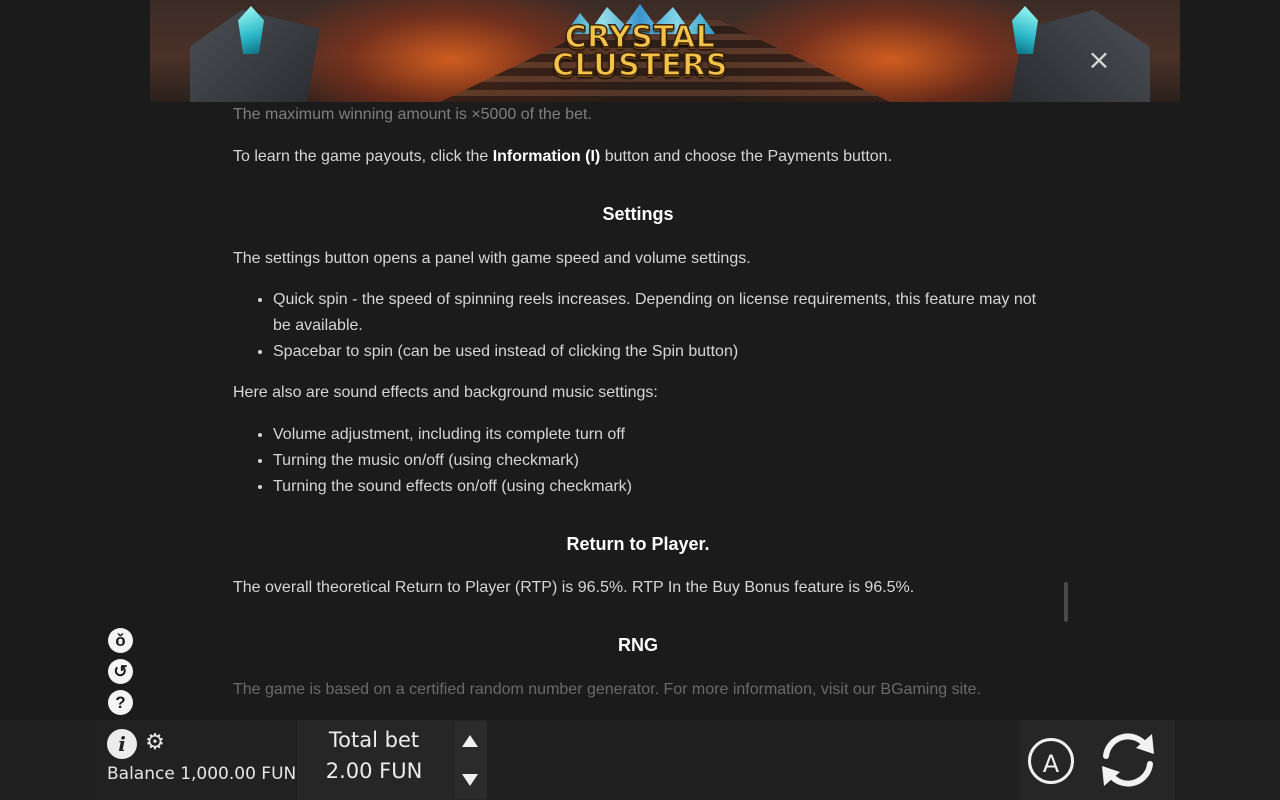 The height and width of the screenshot is (800, 1280). What do you see at coordinates (639, 65) in the screenshot?
I see `logo-line-2: CLUSTERS` at bounding box center [639, 65].